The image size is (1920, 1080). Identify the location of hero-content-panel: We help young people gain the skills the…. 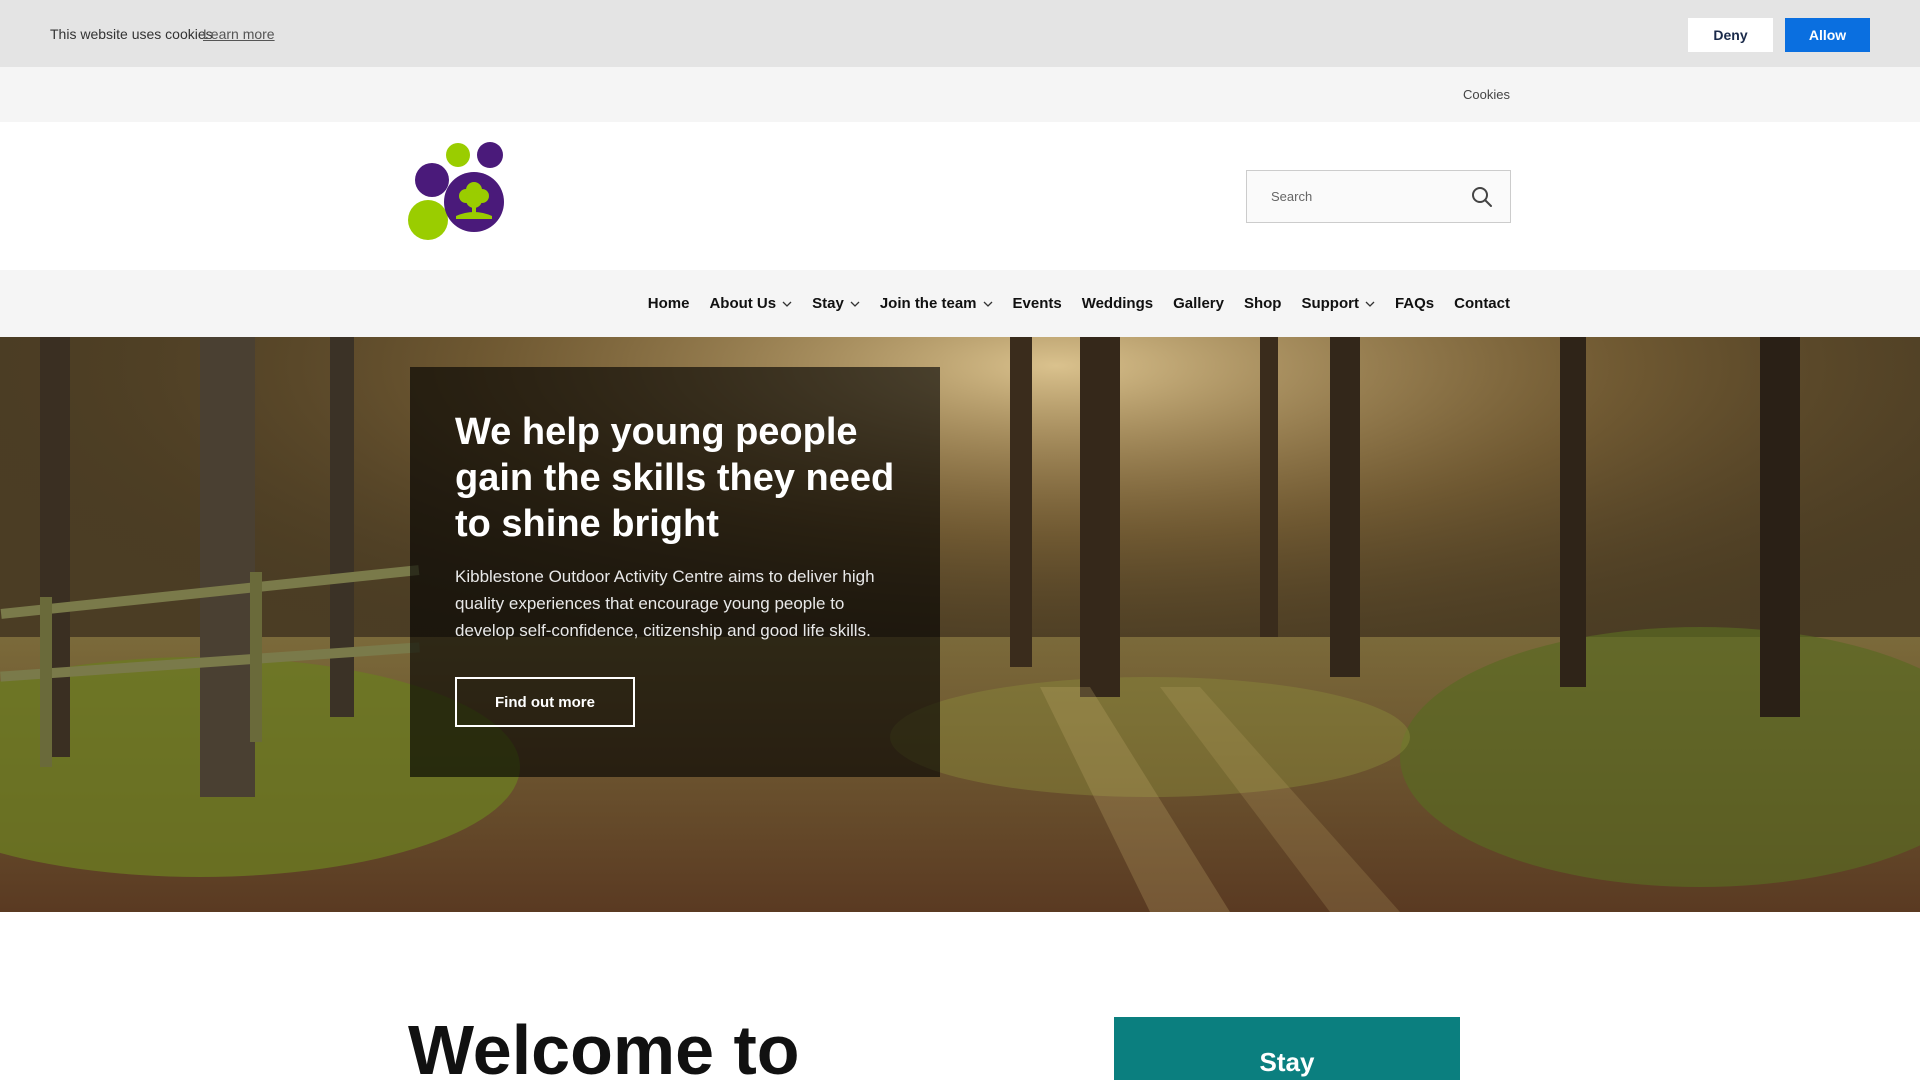
(675, 572).